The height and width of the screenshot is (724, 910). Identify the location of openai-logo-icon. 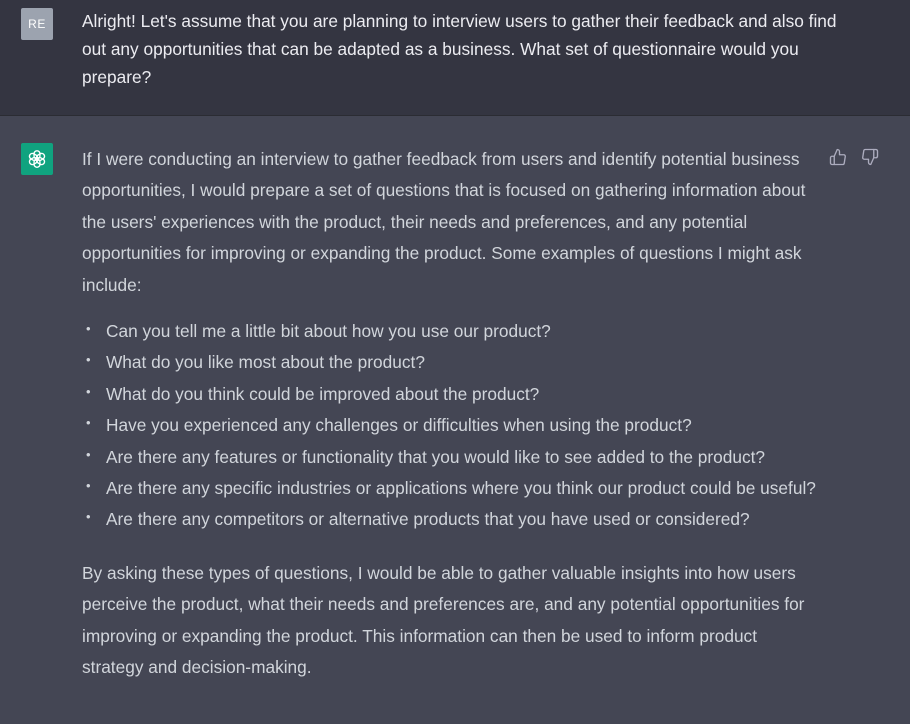
(37, 159).